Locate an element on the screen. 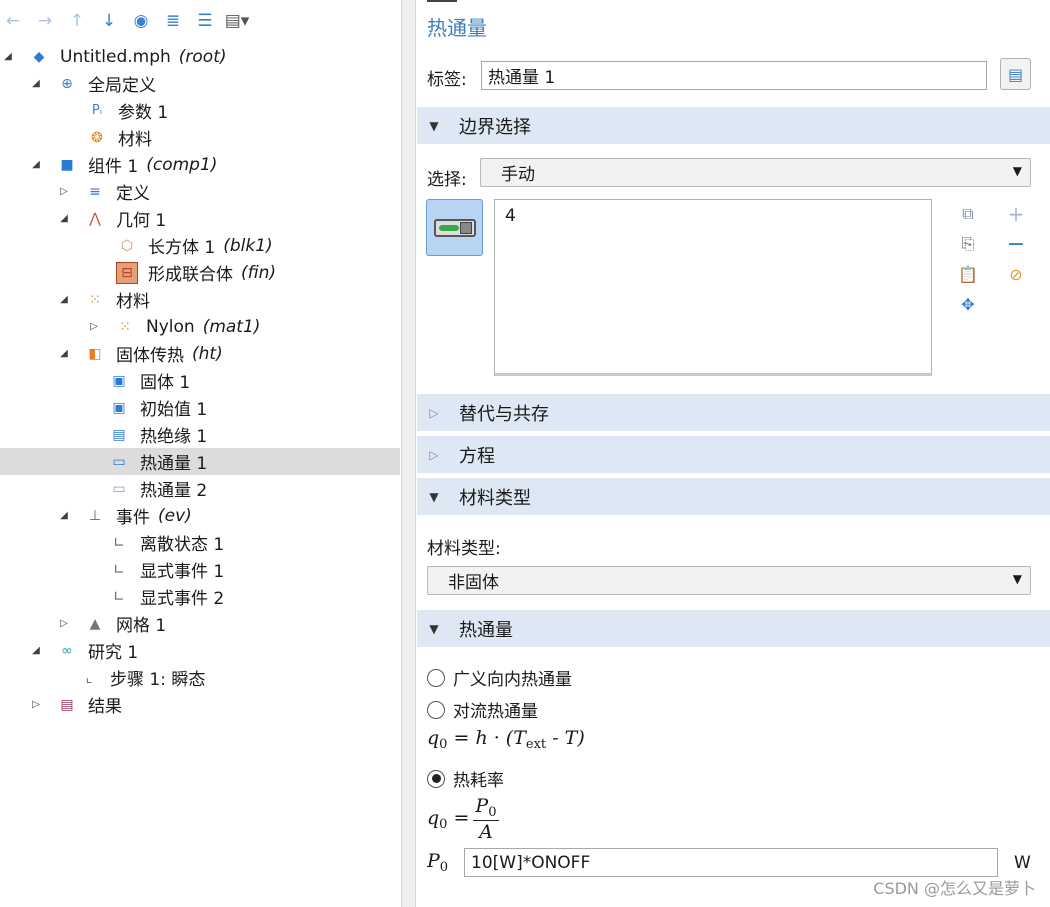 This screenshot has height=907, width=1050. material-type-caption: 材料类型: is located at coordinates (464, 549).